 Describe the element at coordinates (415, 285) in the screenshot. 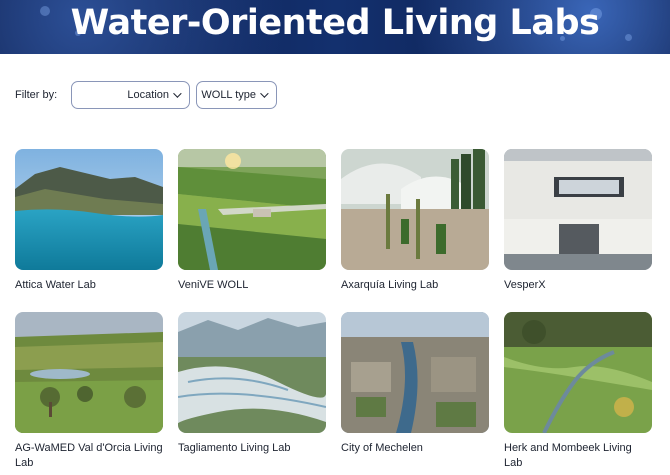

I see `lab-card-title: Axarquía Living Lab` at that location.